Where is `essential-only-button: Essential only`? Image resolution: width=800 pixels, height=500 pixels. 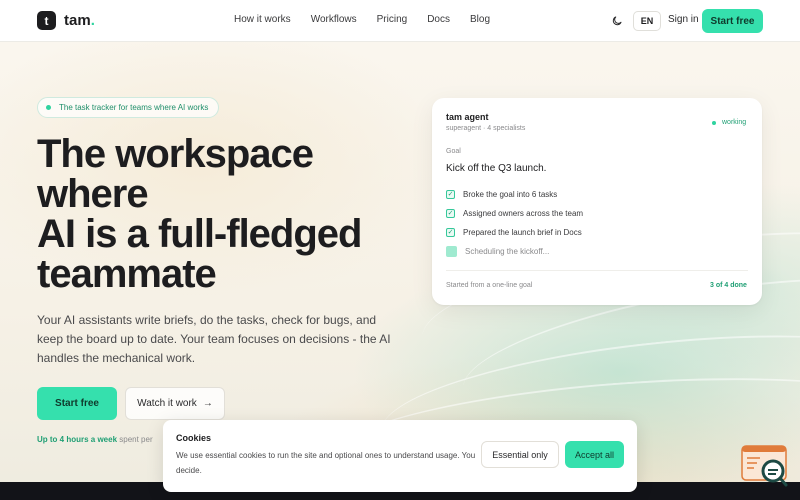 essential-only-button: Essential only is located at coordinates (520, 454).